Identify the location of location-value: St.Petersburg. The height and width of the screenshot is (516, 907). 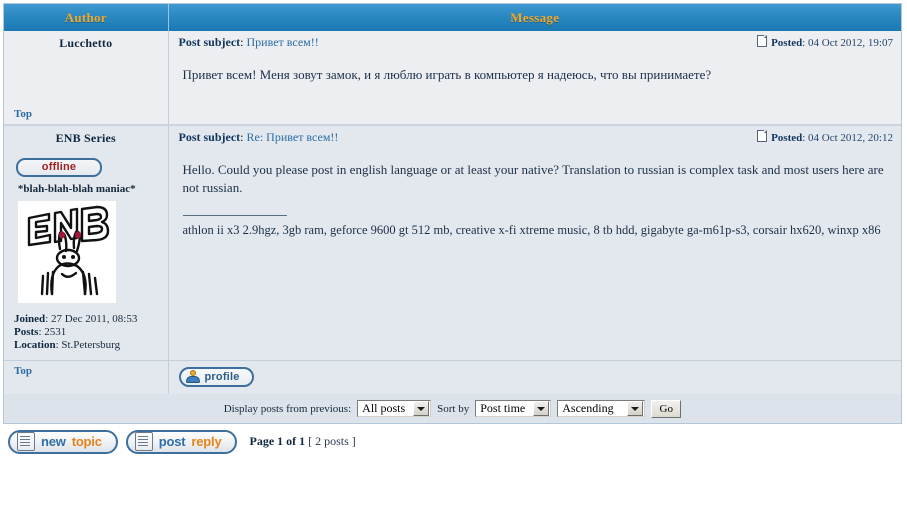
(91, 345).